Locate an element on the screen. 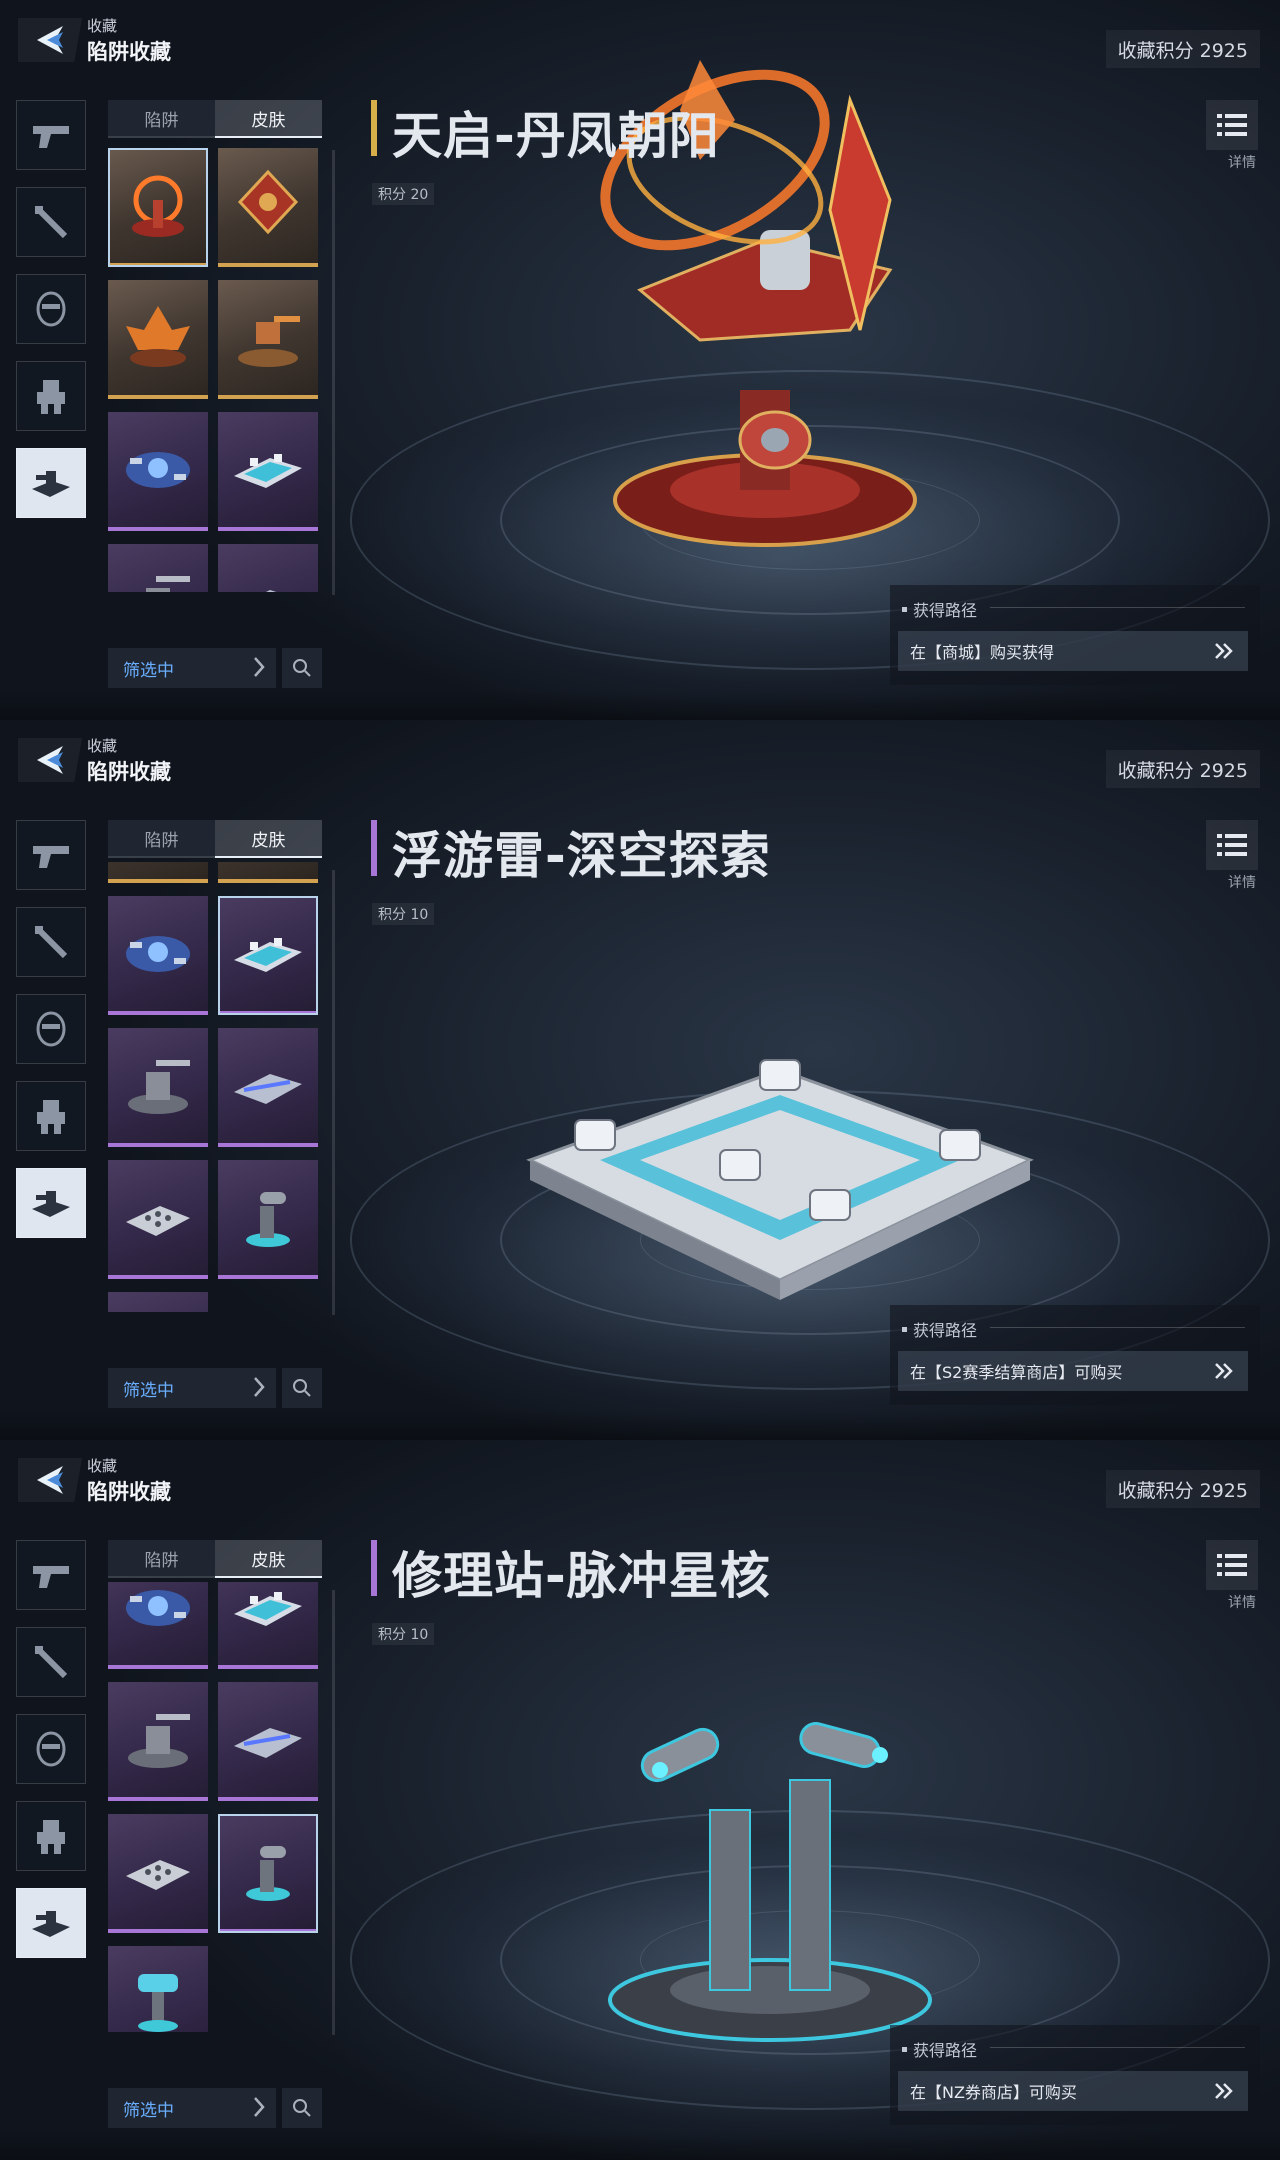 The width and height of the screenshot is (1280, 2160). acquire-route-text: 在【S2赛季结算商店】可购买 is located at coordinates (1016, 1372).